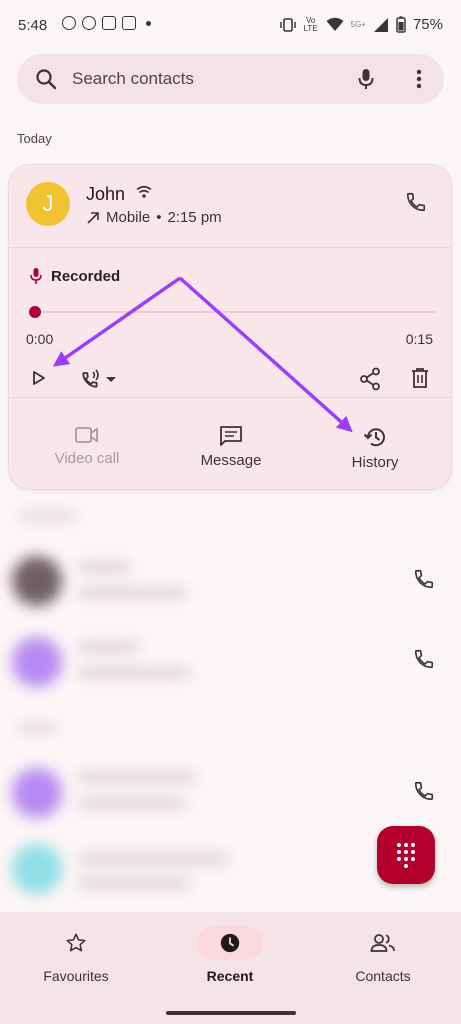 The height and width of the screenshot is (1024, 461). What do you see at coordinates (231, 1013) in the screenshot?
I see `gesture-handle` at bounding box center [231, 1013].